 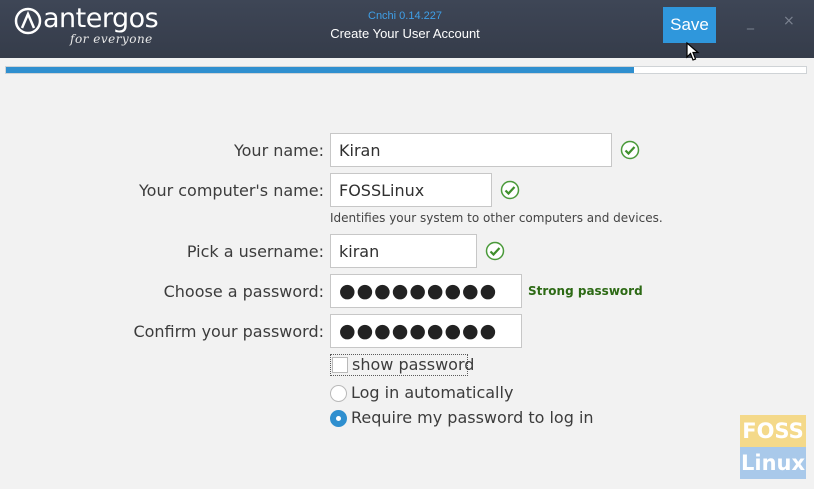 What do you see at coordinates (689, 25) in the screenshot?
I see `save-button: Save` at bounding box center [689, 25].